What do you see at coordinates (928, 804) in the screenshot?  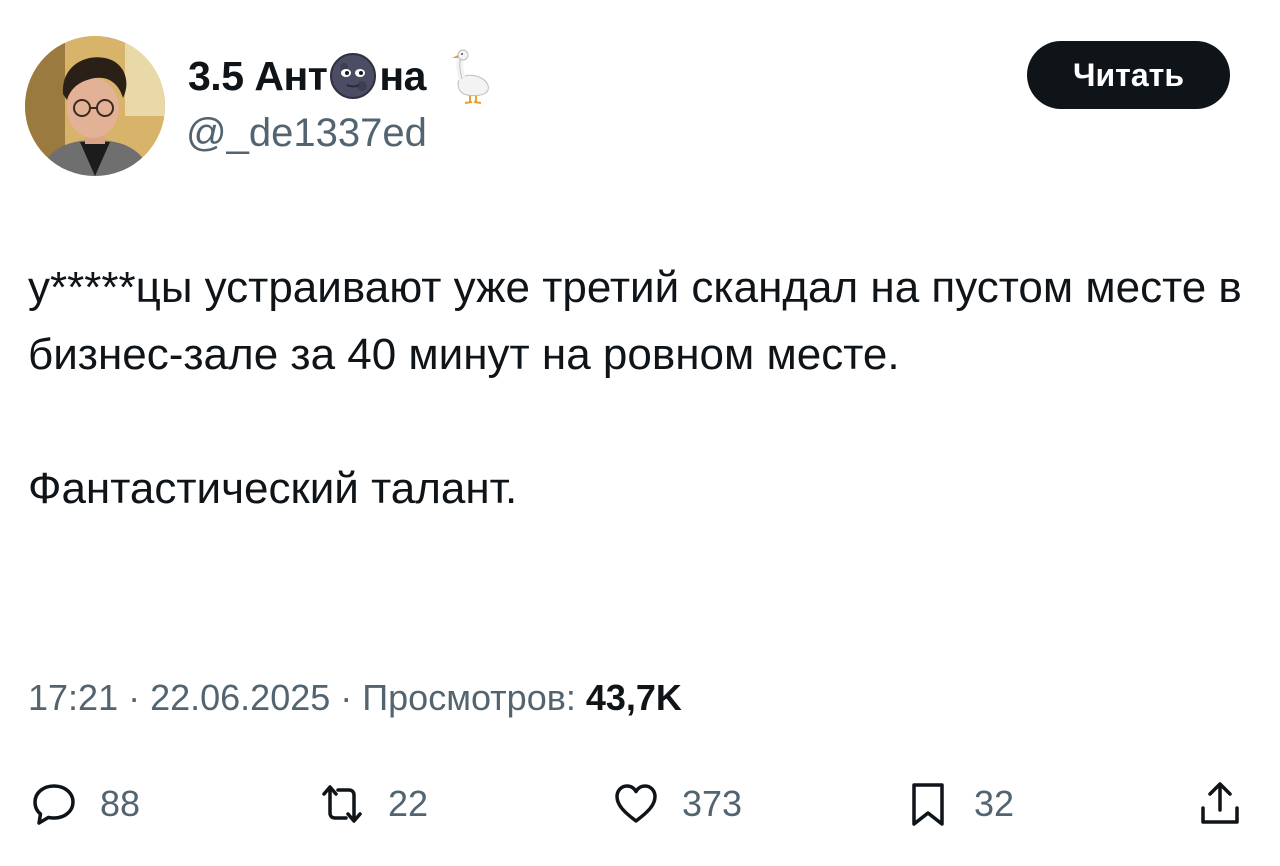 I see `bookmark-icon` at bounding box center [928, 804].